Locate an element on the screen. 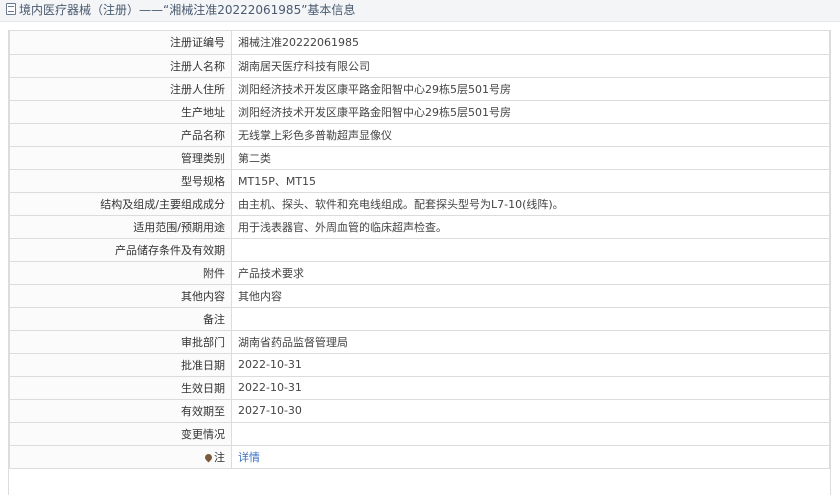 This screenshot has height=498, width=840. field-label: 生效日期 is located at coordinates (120, 387).